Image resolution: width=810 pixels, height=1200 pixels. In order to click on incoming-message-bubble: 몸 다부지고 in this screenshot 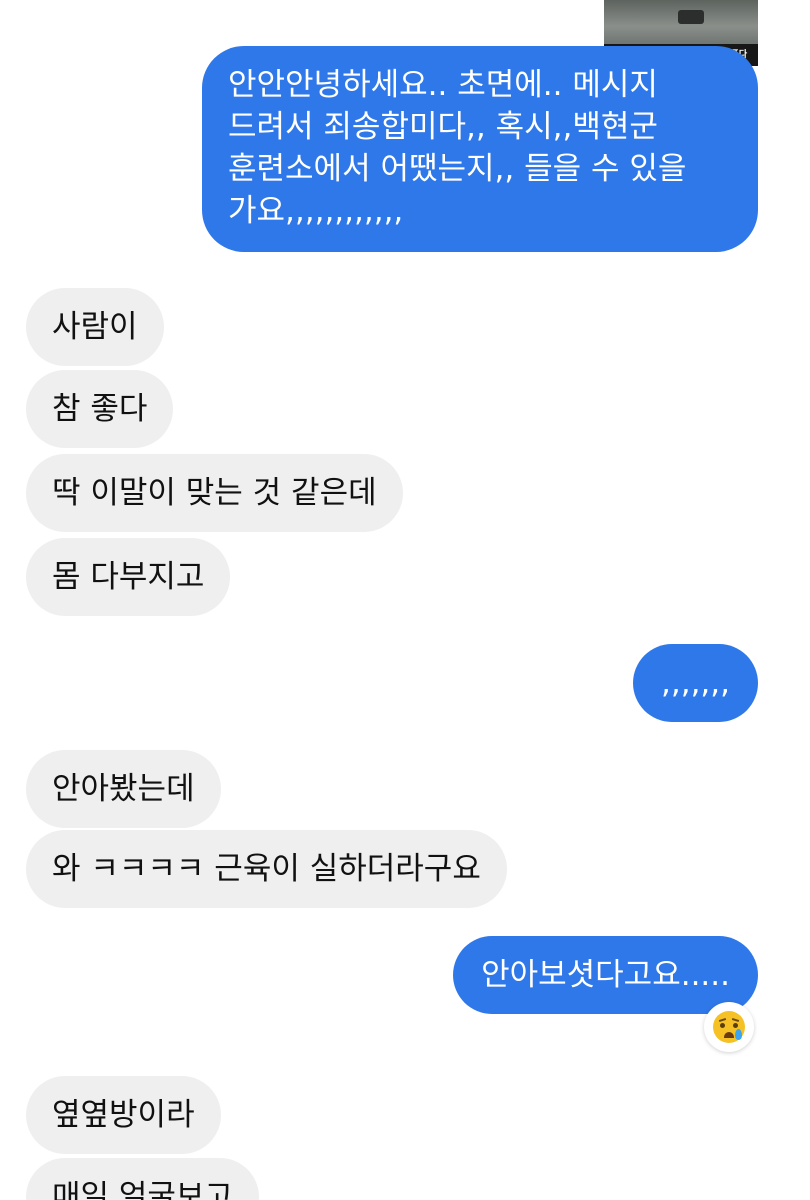, I will do `click(128, 577)`.